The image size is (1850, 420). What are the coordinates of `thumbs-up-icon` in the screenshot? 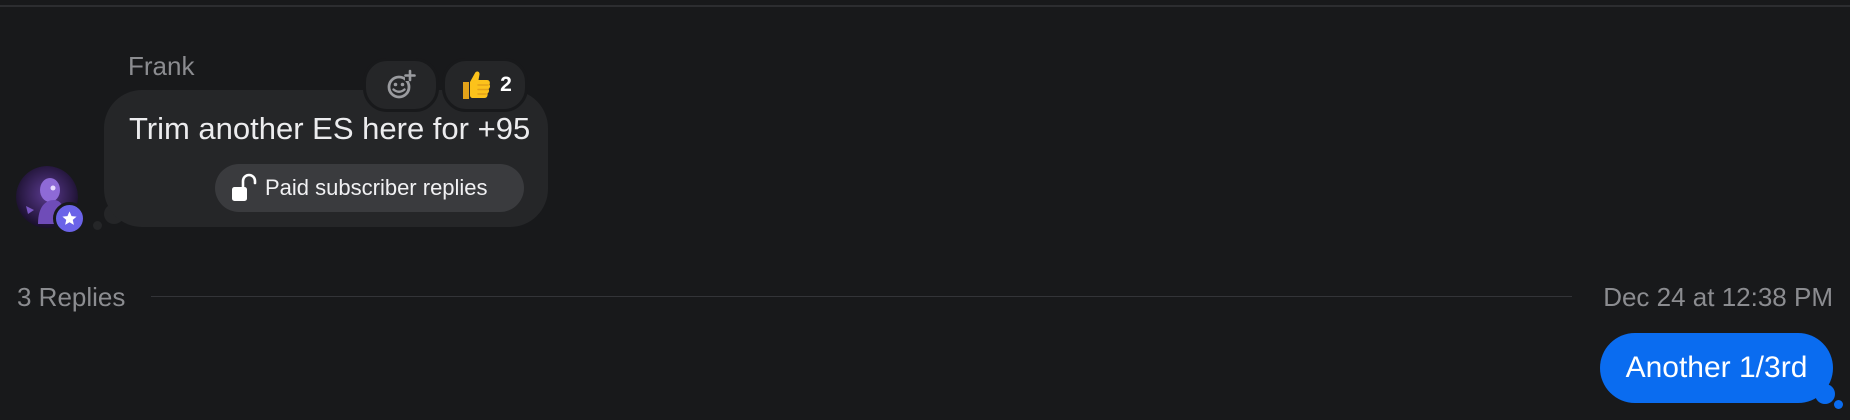 It's located at (477, 85).